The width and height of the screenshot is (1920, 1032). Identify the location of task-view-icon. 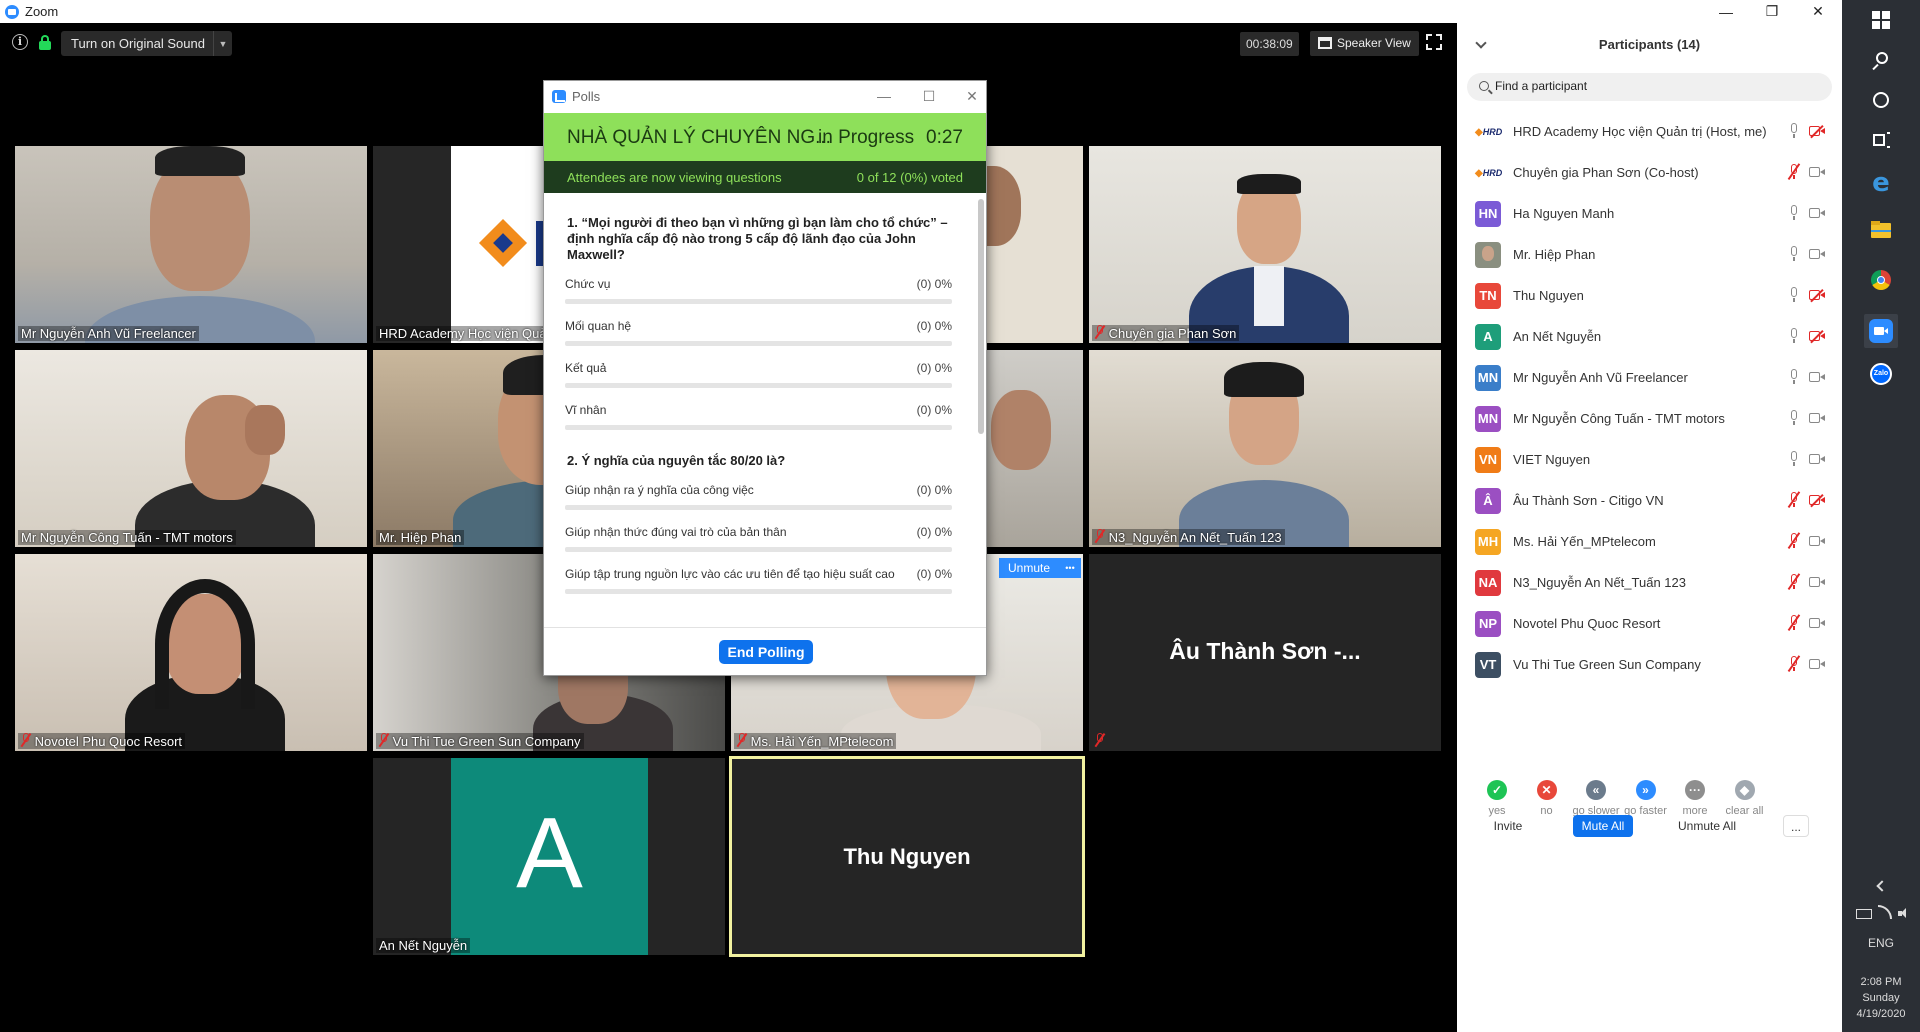
(1881, 140).